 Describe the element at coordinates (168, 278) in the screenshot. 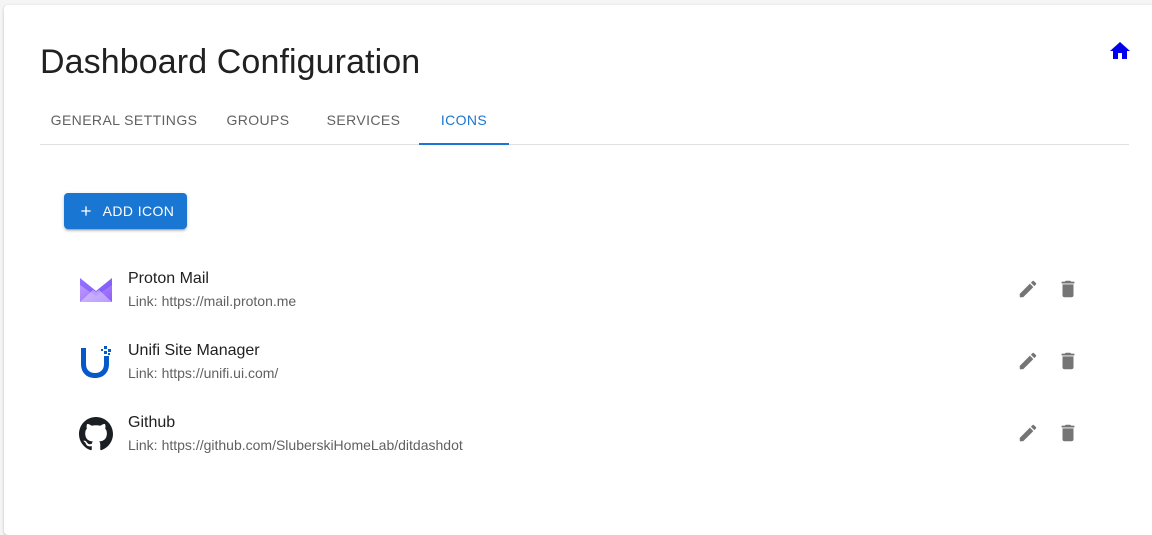

I see `icon-name: Proton Mail` at that location.